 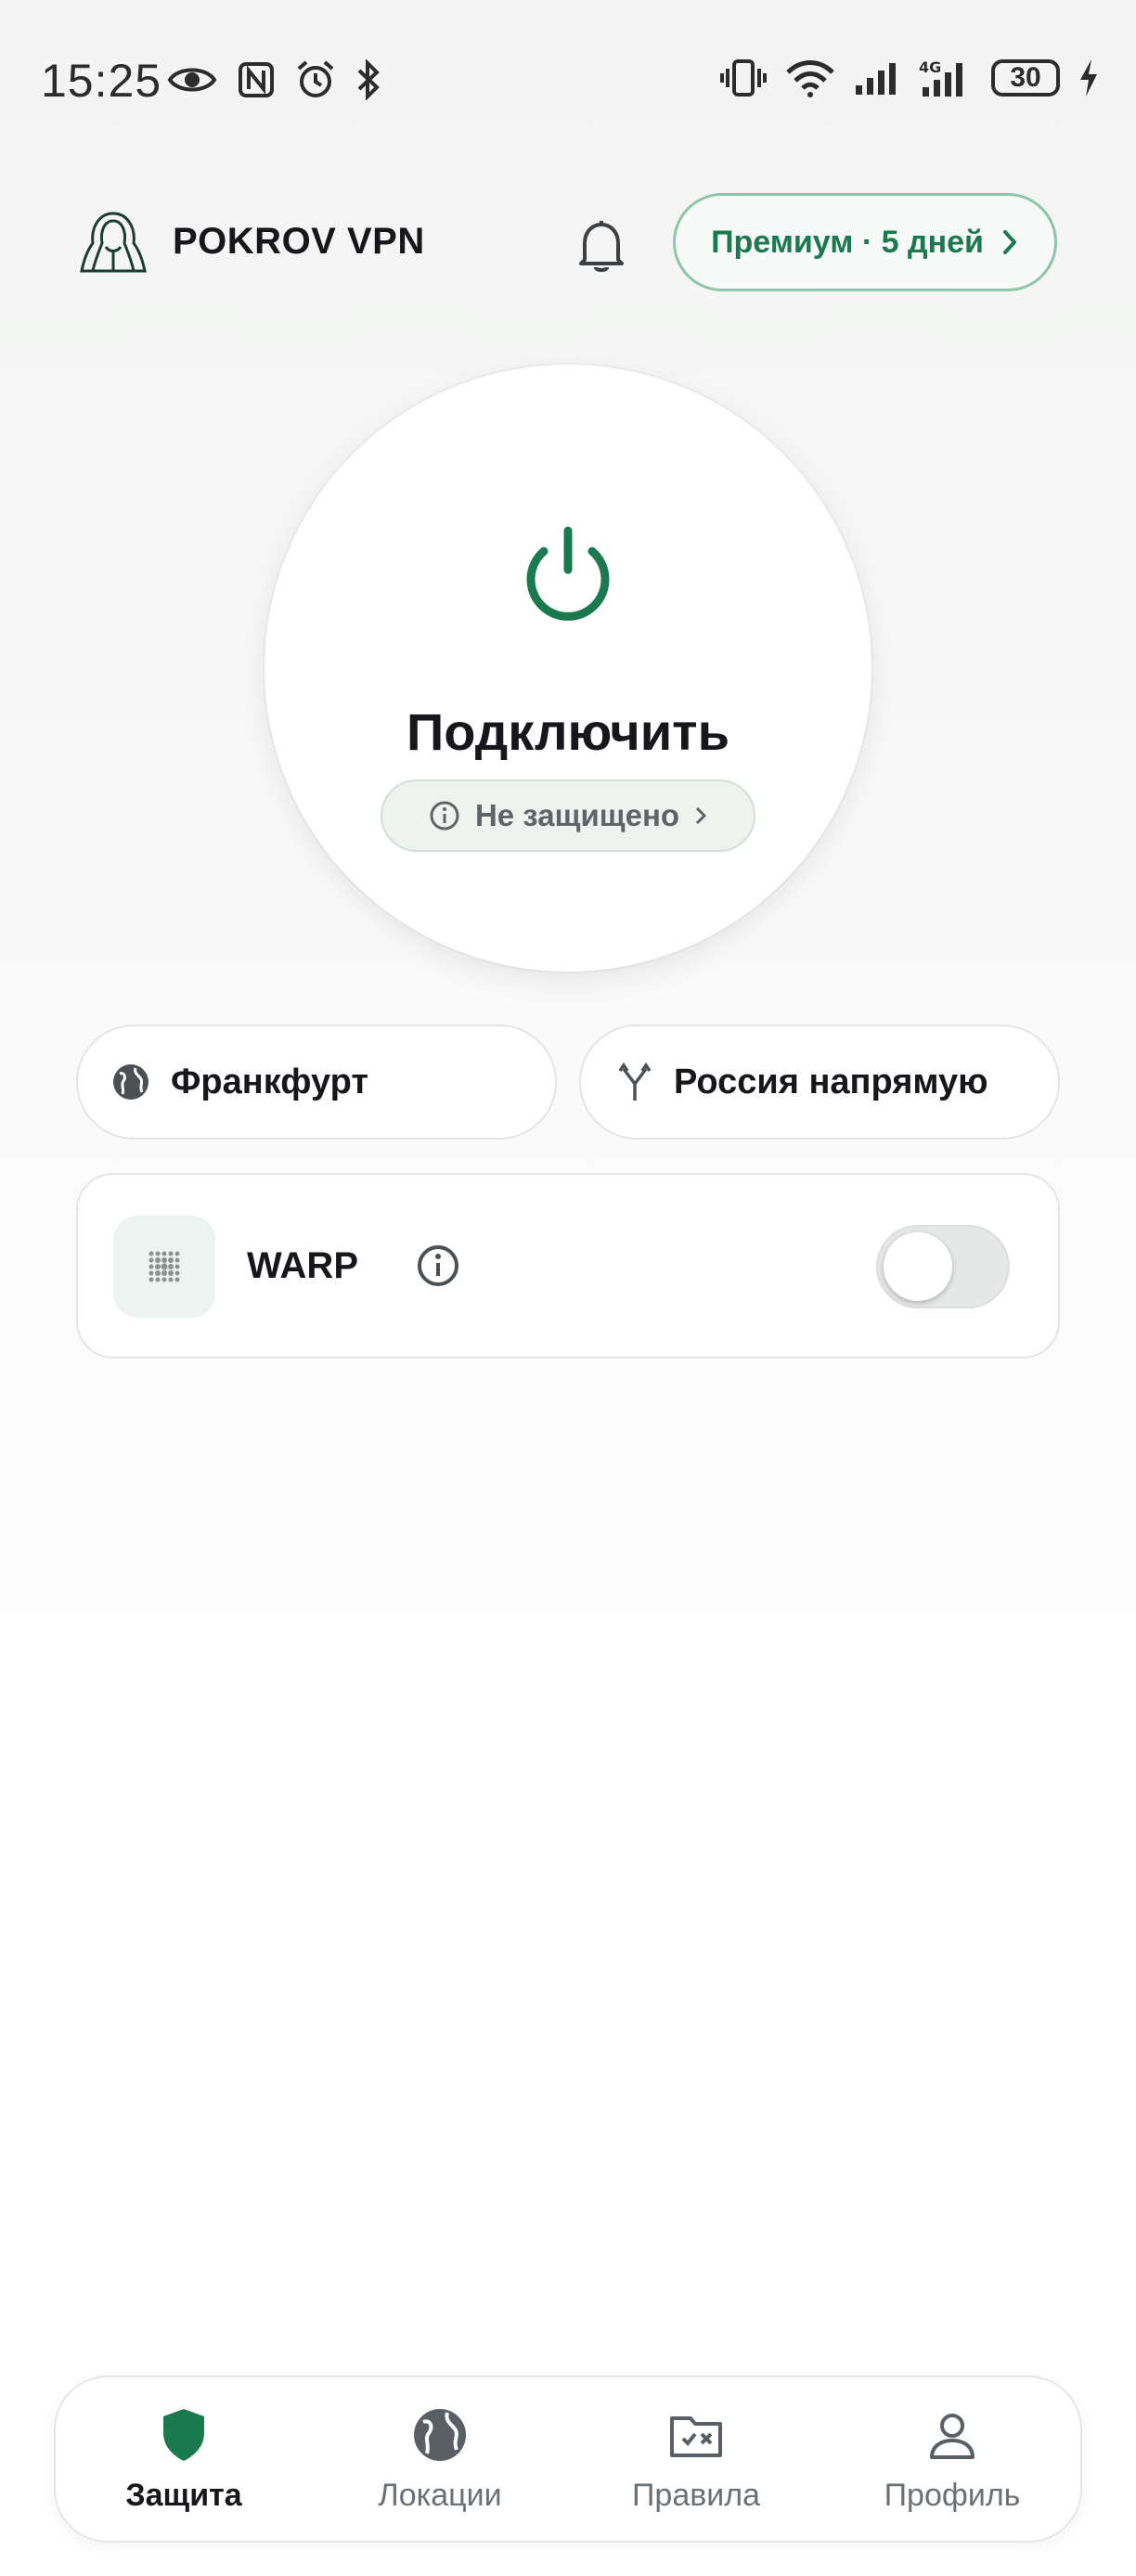 I want to click on alarm-icon, so click(x=315, y=78).